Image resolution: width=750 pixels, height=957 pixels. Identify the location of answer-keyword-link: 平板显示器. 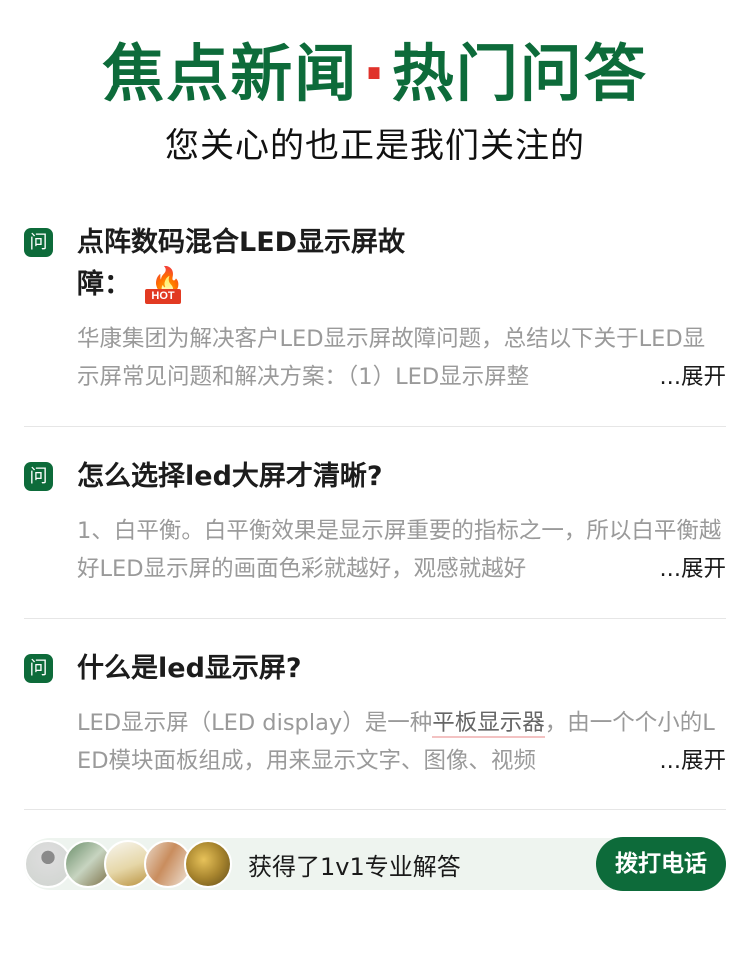
(488, 724).